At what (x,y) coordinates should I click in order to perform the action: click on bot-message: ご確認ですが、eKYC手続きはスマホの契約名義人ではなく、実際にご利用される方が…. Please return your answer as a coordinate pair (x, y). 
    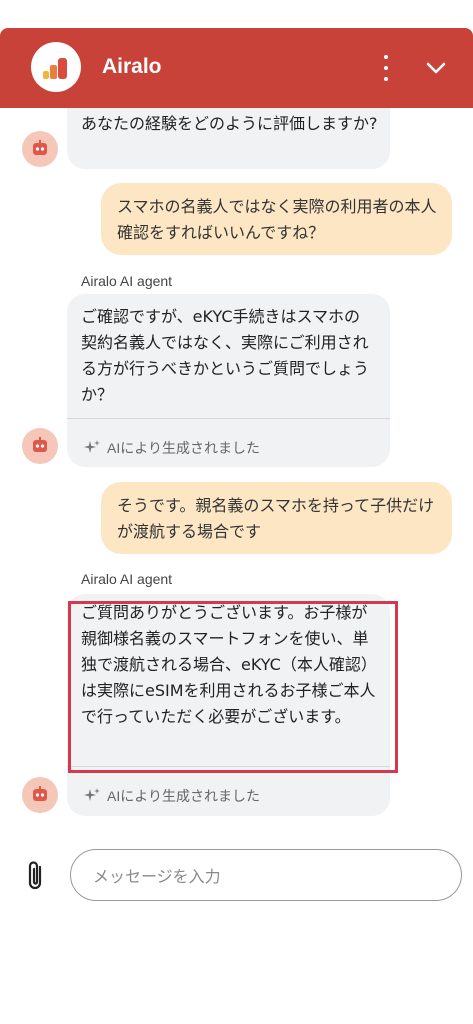
    Looking at the image, I should click on (228, 380).